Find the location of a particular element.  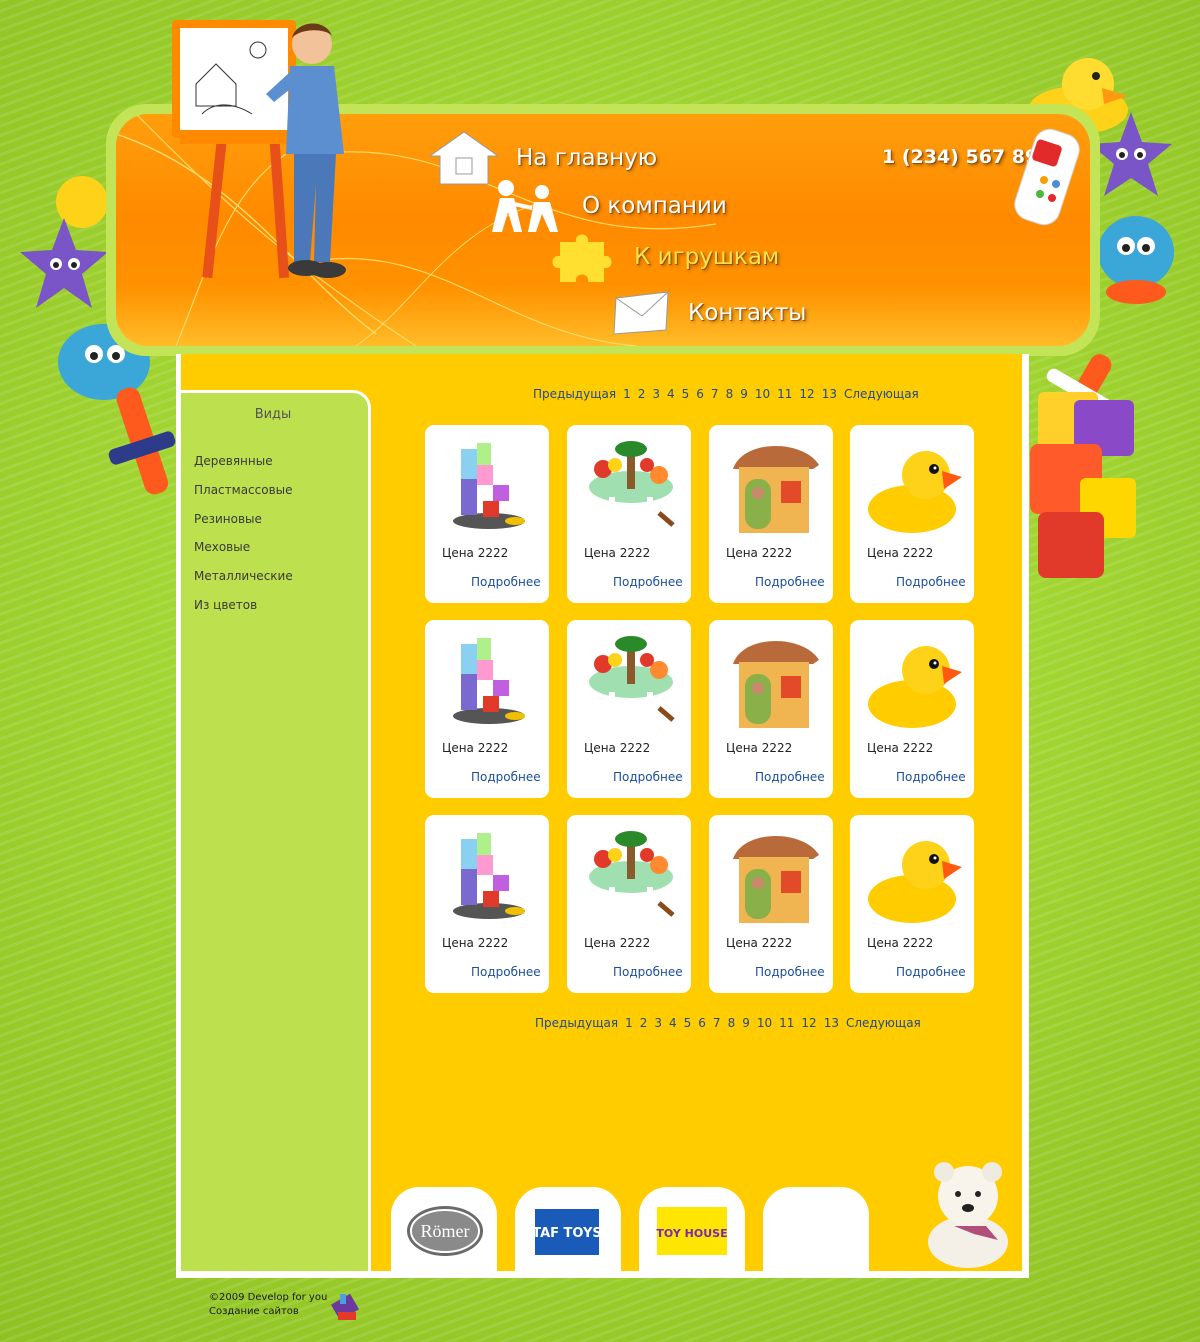

brand-tab-empty is located at coordinates (816, 1229).